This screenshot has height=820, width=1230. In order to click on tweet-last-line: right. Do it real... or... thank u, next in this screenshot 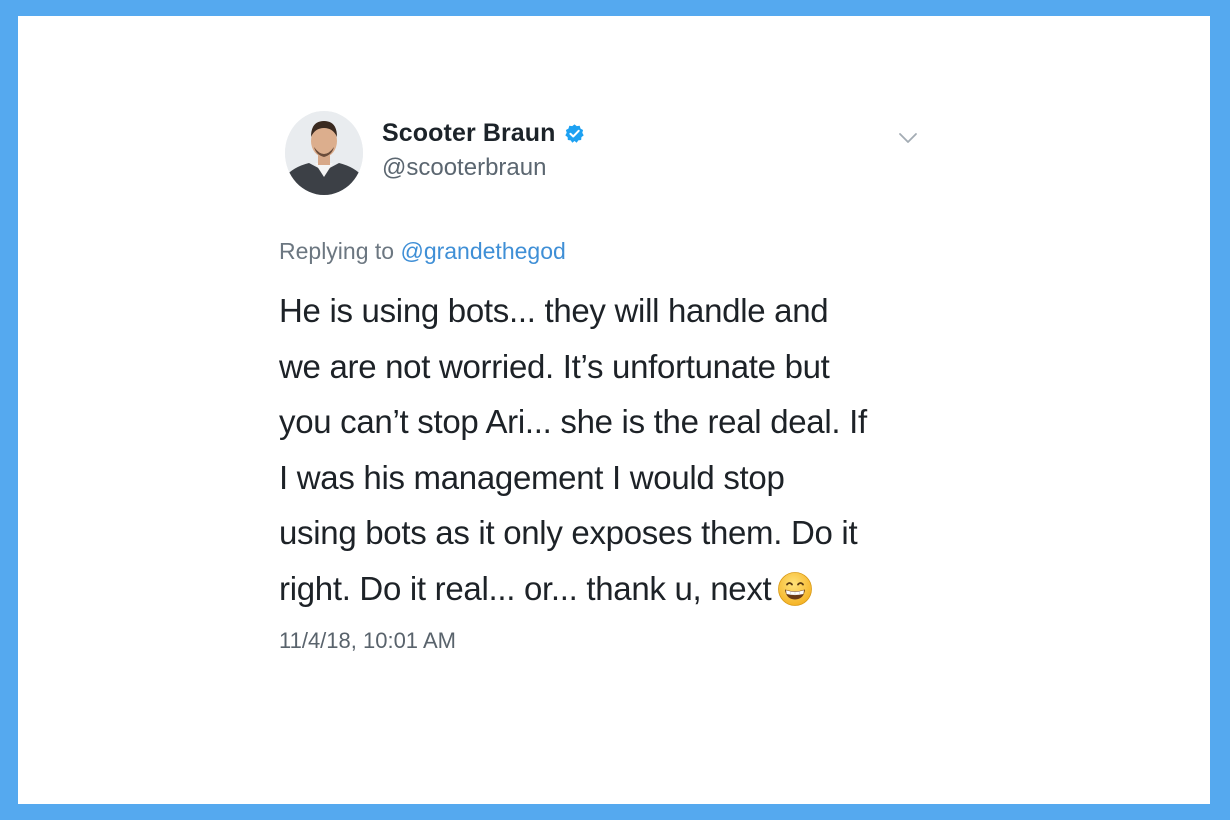, I will do `click(619, 592)`.